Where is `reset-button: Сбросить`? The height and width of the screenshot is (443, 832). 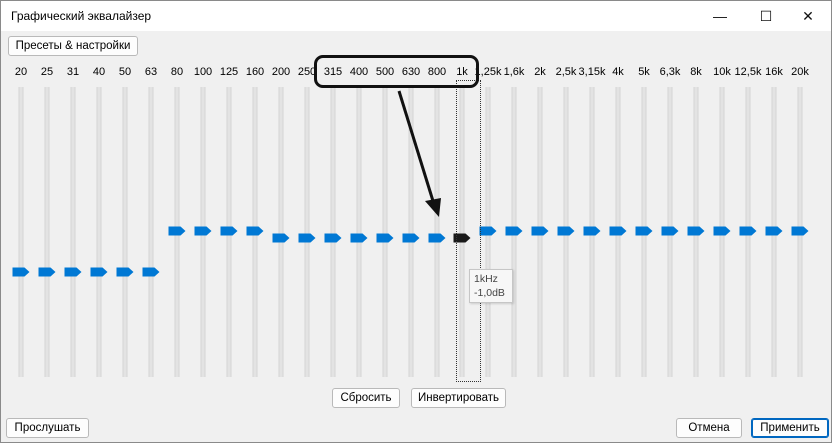 reset-button: Сбросить is located at coordinates (366, 398).